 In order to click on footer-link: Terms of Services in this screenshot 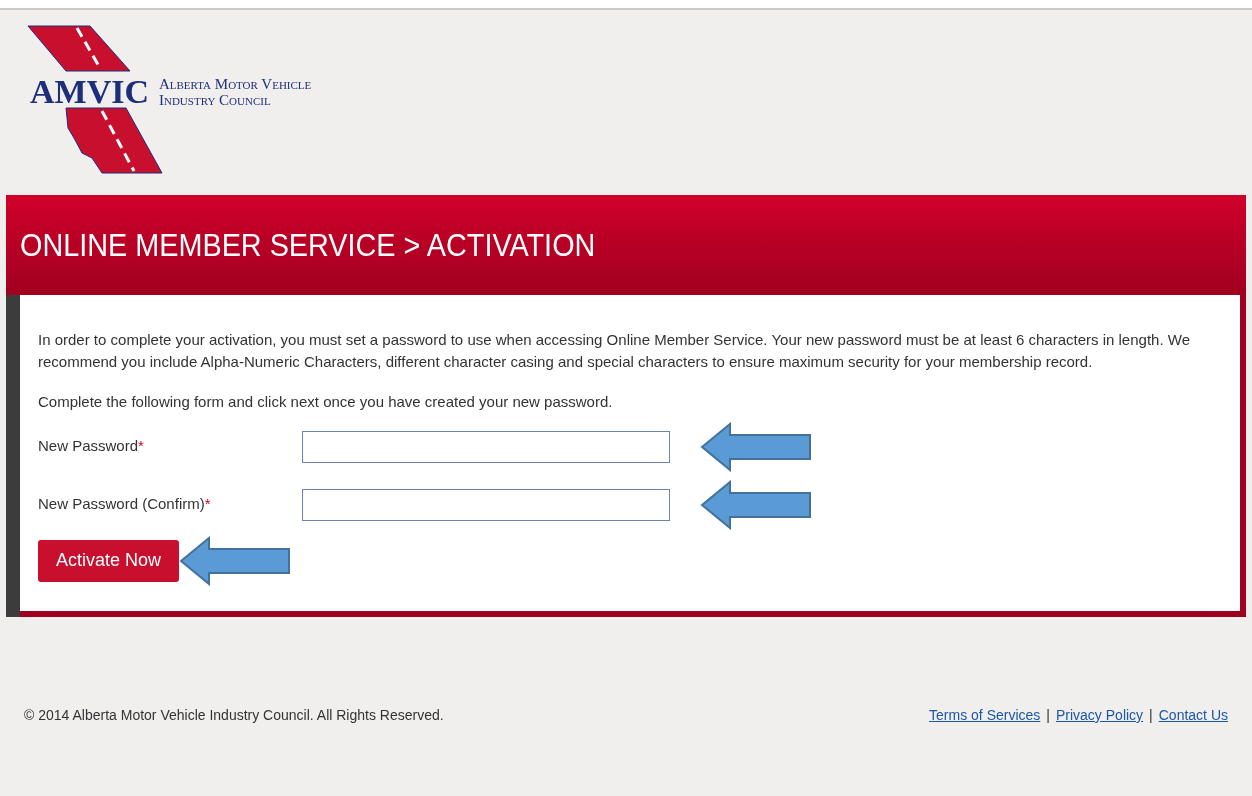, I will do `click(985, 715)`.